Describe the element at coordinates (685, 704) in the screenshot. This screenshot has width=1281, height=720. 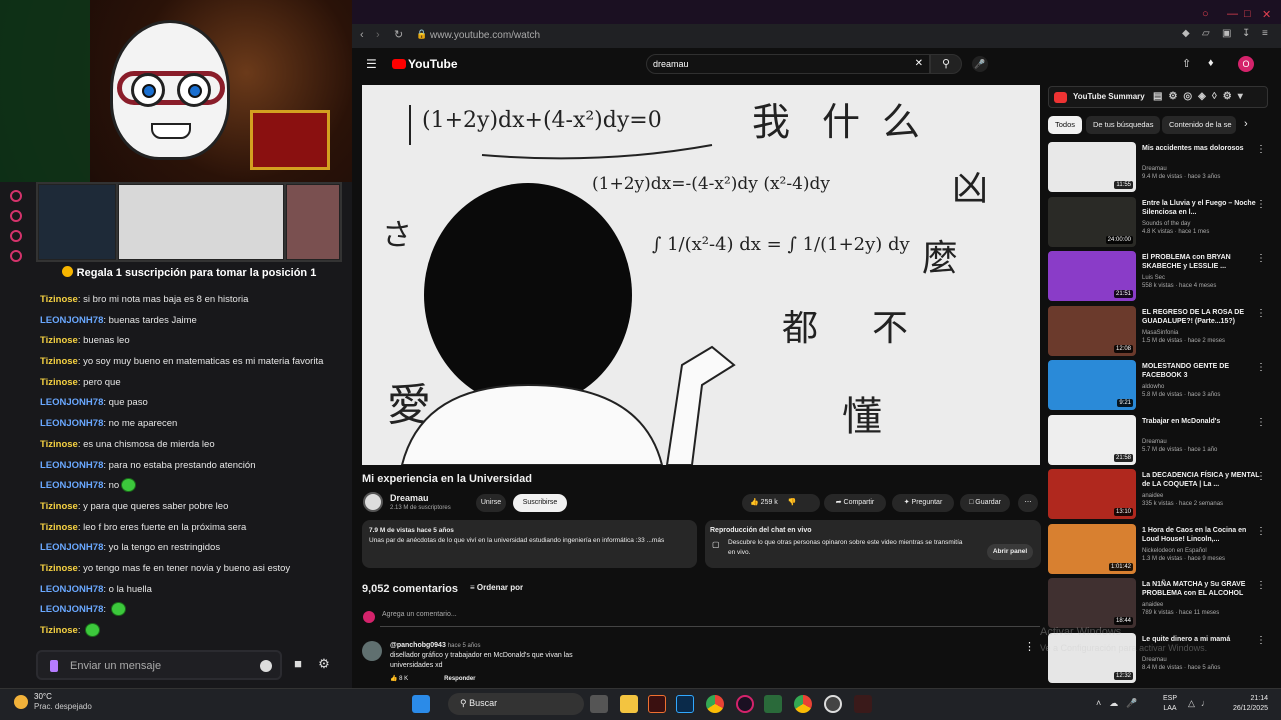
I see `photoshop-icon` at that location.